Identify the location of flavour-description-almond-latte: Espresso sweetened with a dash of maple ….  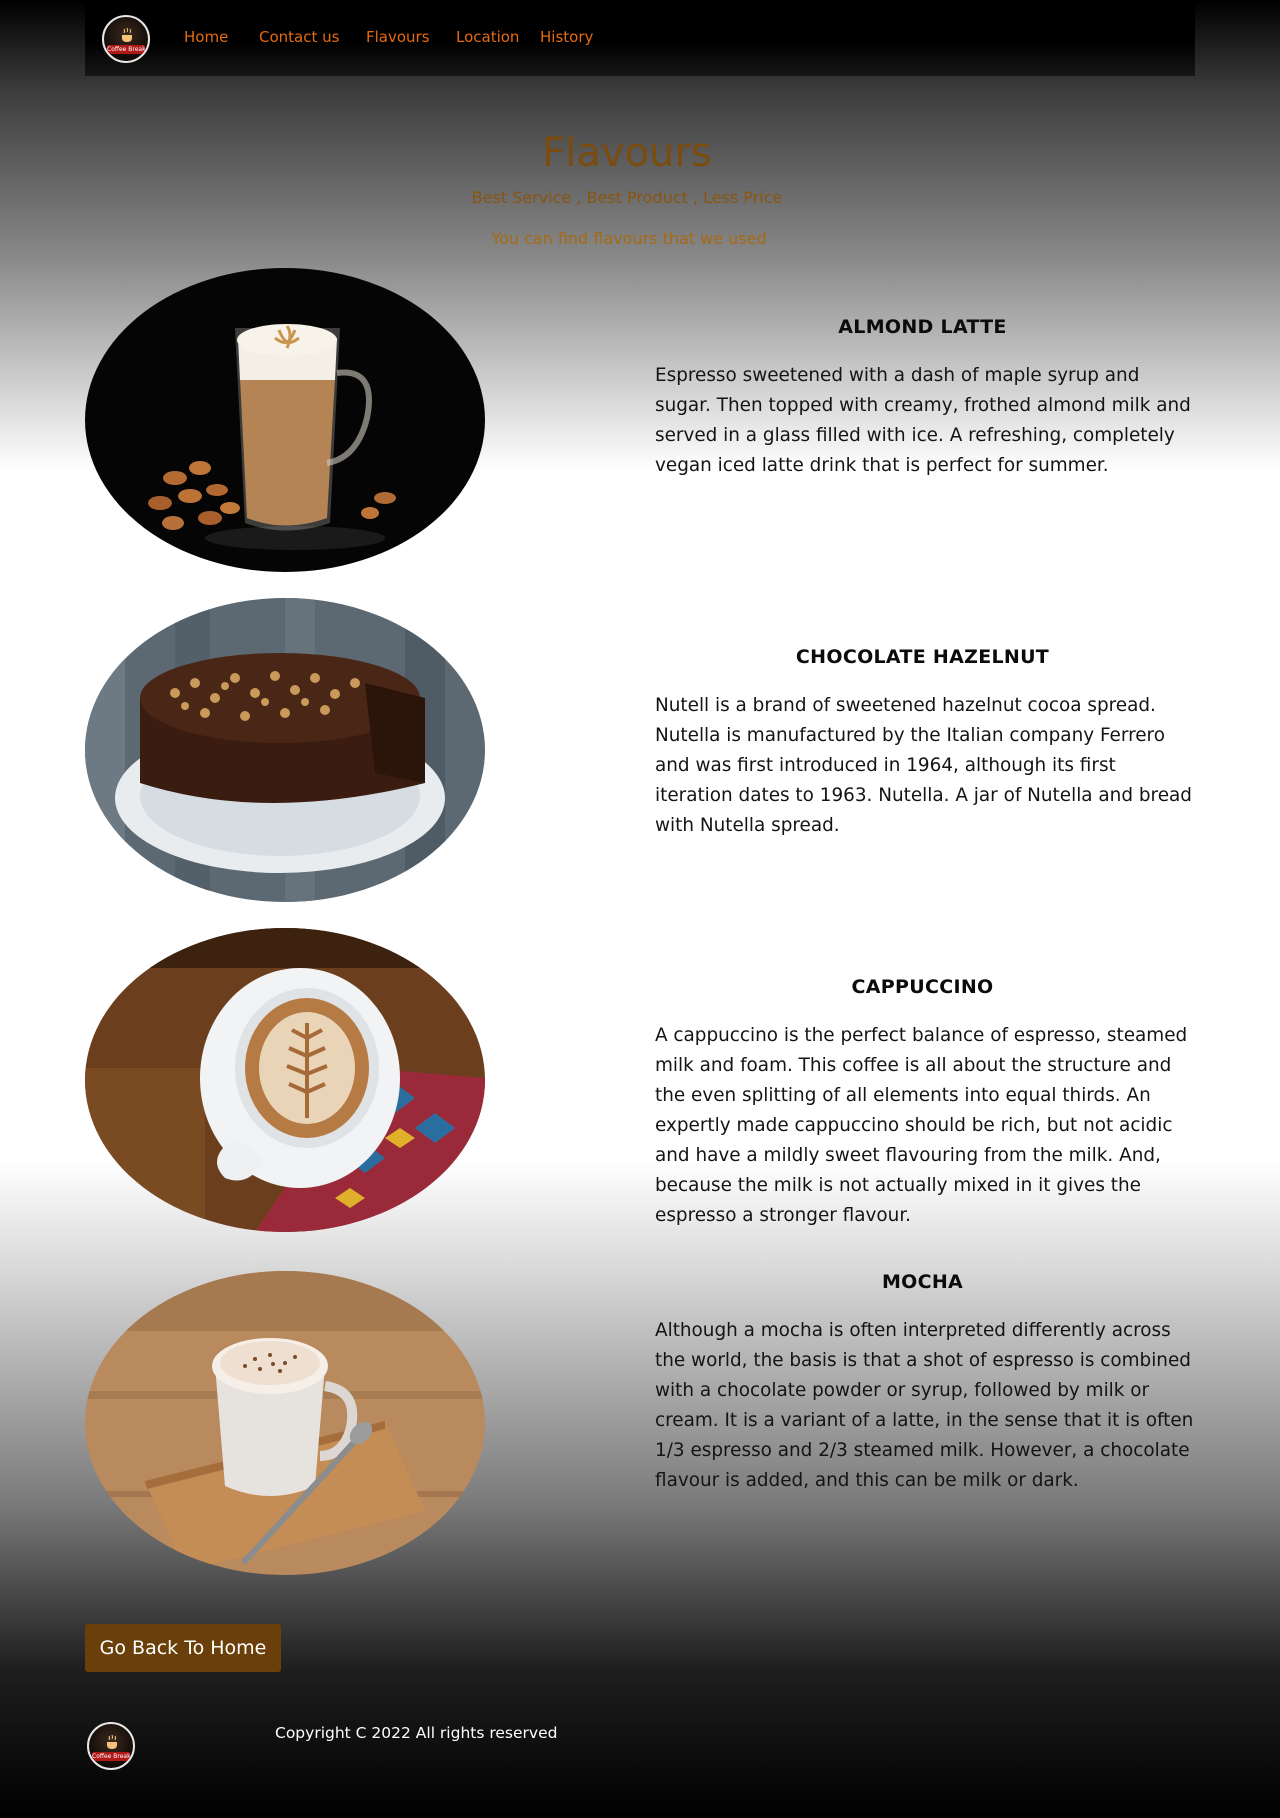
(923, 420).